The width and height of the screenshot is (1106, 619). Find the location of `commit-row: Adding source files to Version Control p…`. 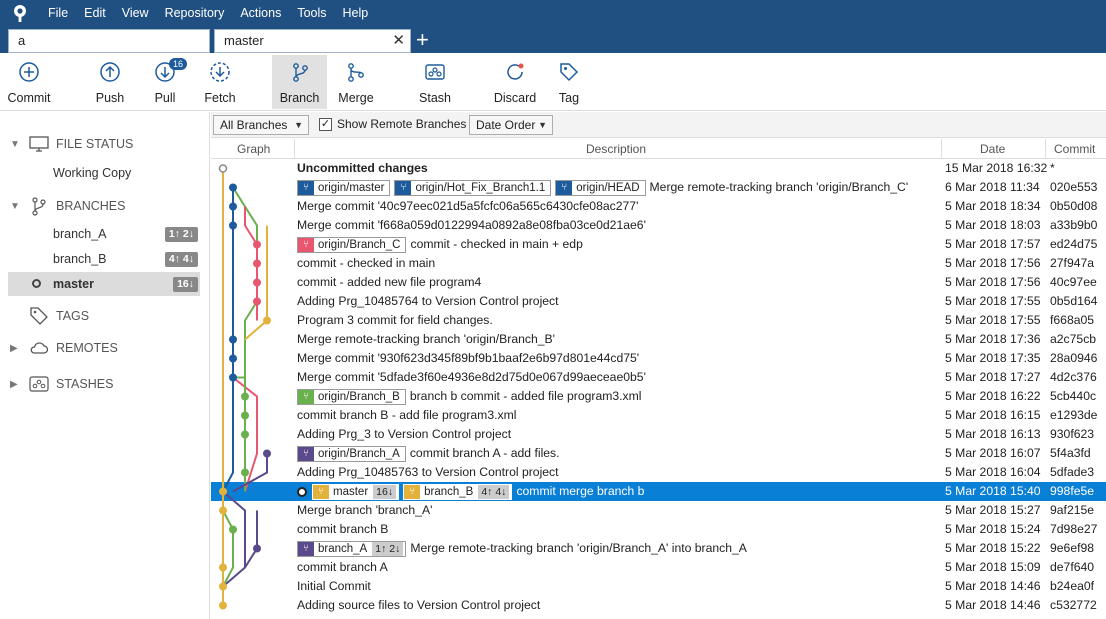

commit-row: Adding source files to Version Control p… is located at coordinates (658, 605).